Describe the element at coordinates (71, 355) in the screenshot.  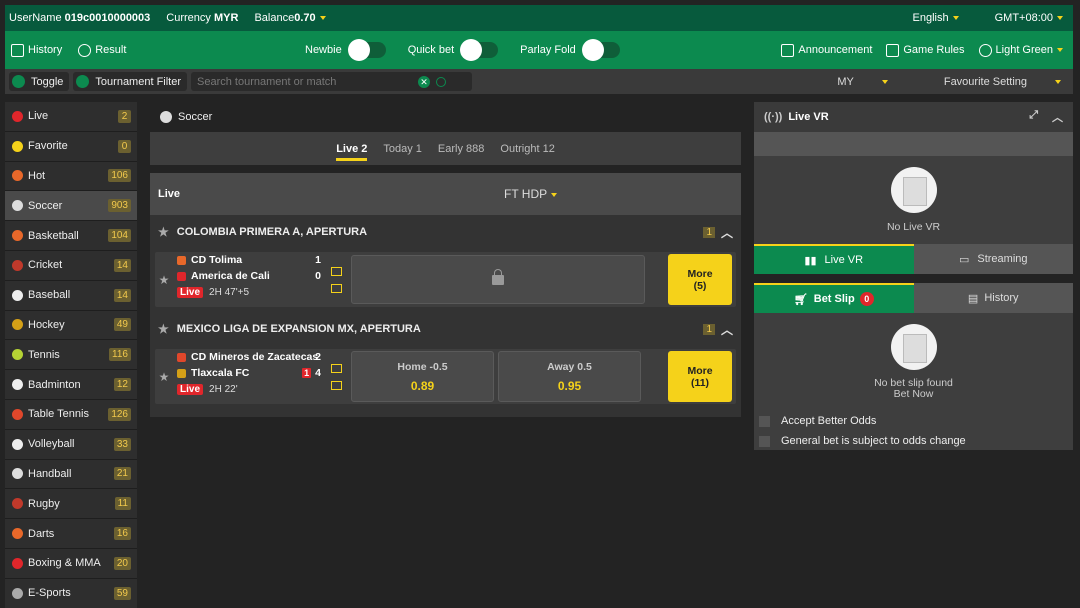
I see `sidebar-item-tennis: Tennis 116` at that location.